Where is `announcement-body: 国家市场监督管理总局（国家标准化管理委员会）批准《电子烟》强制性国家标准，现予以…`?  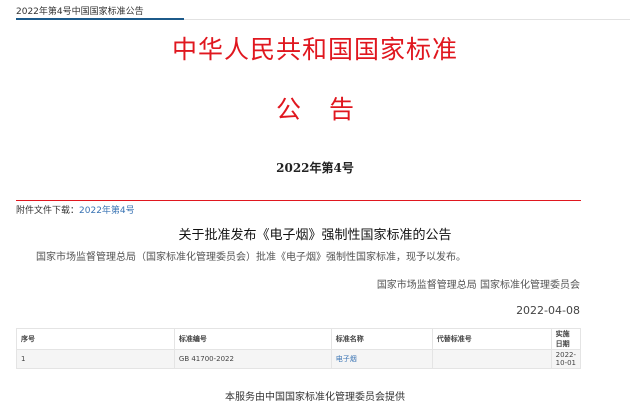
announcement-body: 国家市场监督管理总局（国家标准化管理委员会）批准《电子烟》强制性国家标准，现予以… is located at coordinates (251, 257).